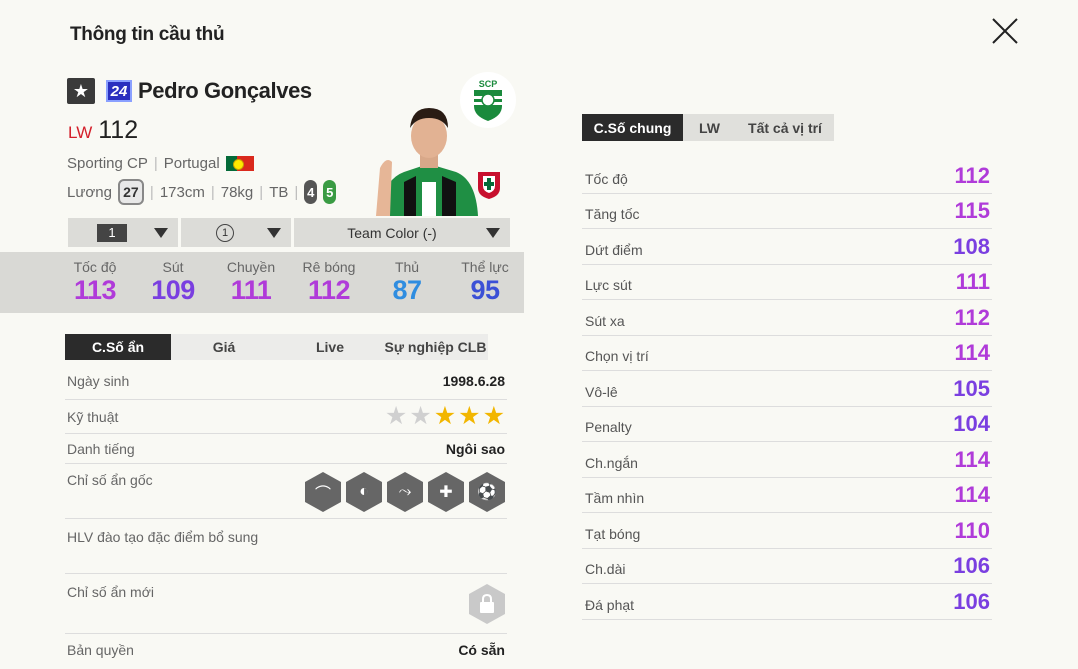 Image resolution: width=1078 pixels, height=669 pixels. I want to click on tab-price: Giá, so click(224, 347).